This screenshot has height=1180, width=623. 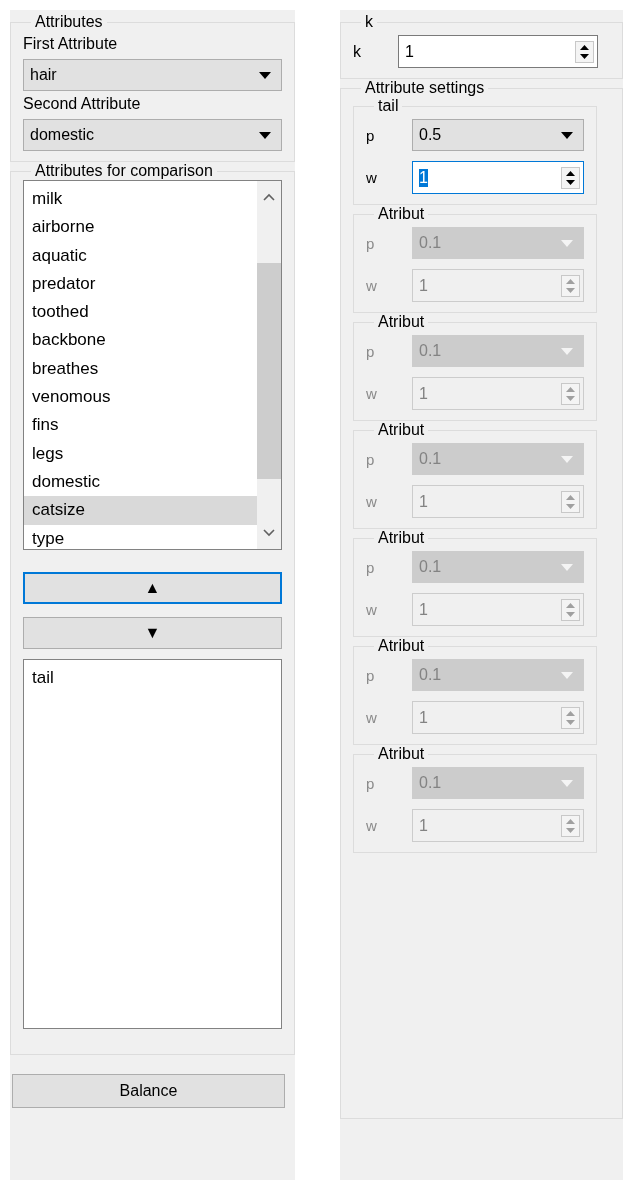 I want to click on list-item: domestic, so click(x=140, y=482).